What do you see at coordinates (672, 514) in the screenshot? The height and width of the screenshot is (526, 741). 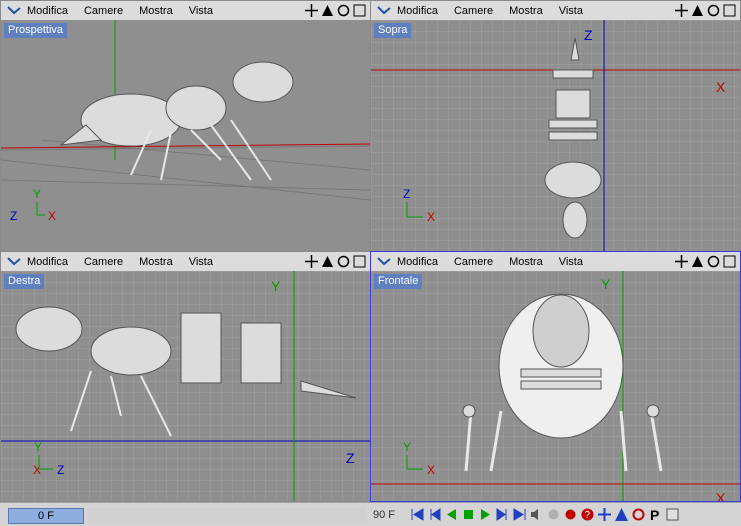 I see `point-key-icon` at bounding box center [672, 514].